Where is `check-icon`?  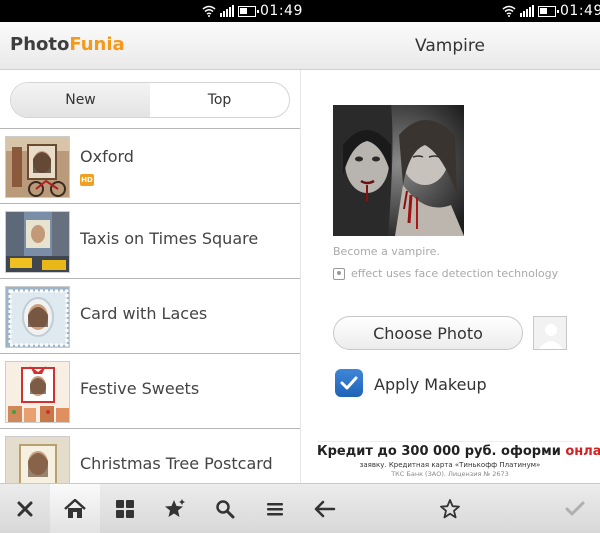
check-icon is located at coordinates (575, 508).